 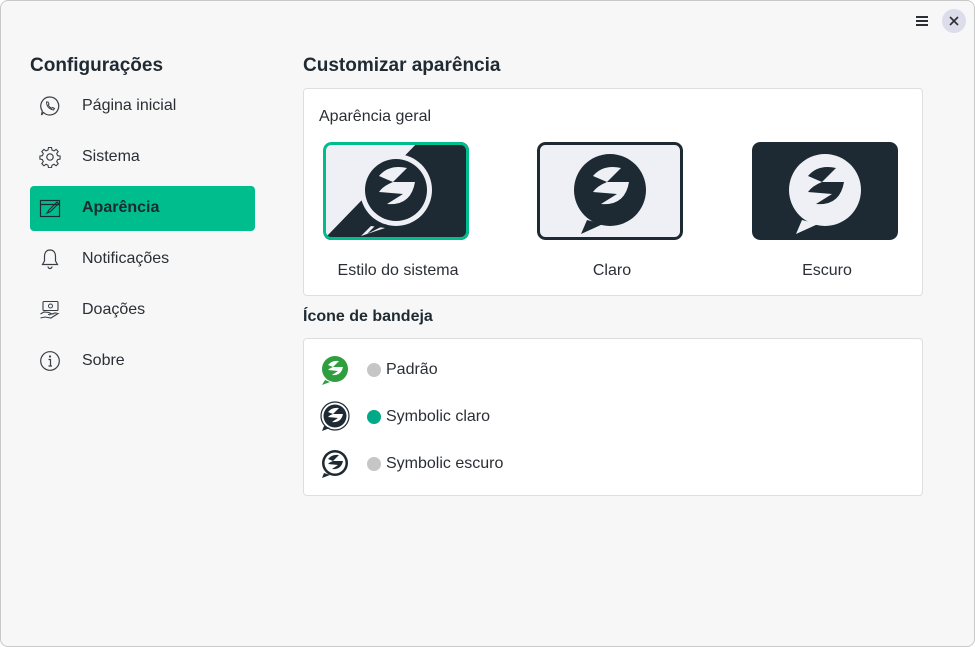 I want to click on sidebar-item-sistema: Sistema, so click(x=142, y=157).